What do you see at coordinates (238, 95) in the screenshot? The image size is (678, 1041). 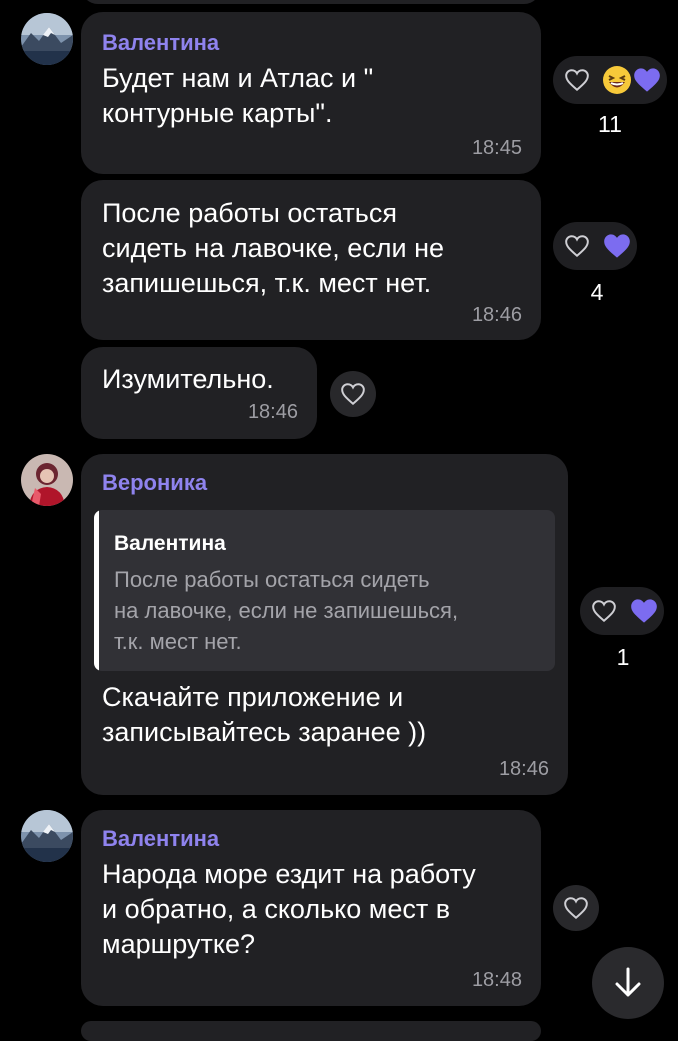 I see `message-text: Будет нам и Атлас и " контурные карты".` at bounding box center [238, 95].